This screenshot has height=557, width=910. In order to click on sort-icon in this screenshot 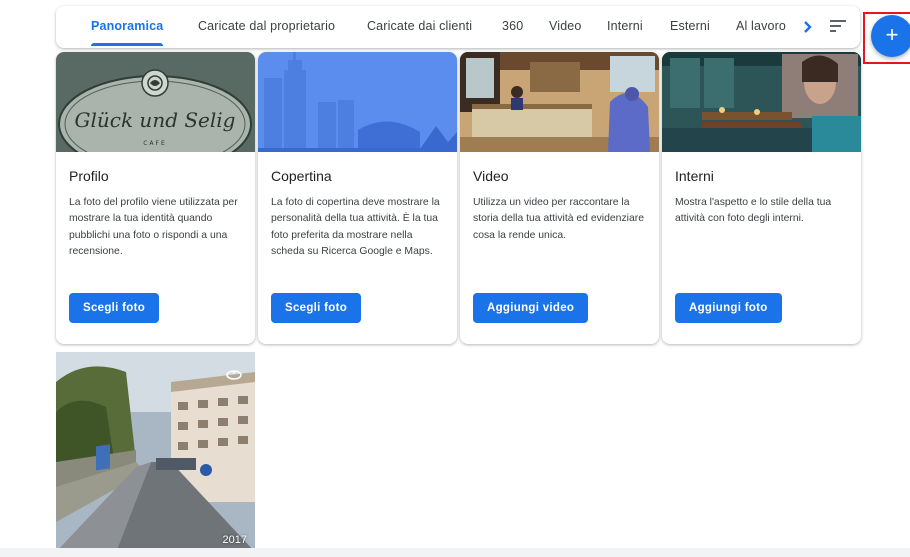, I will do `click(838, 26)`.